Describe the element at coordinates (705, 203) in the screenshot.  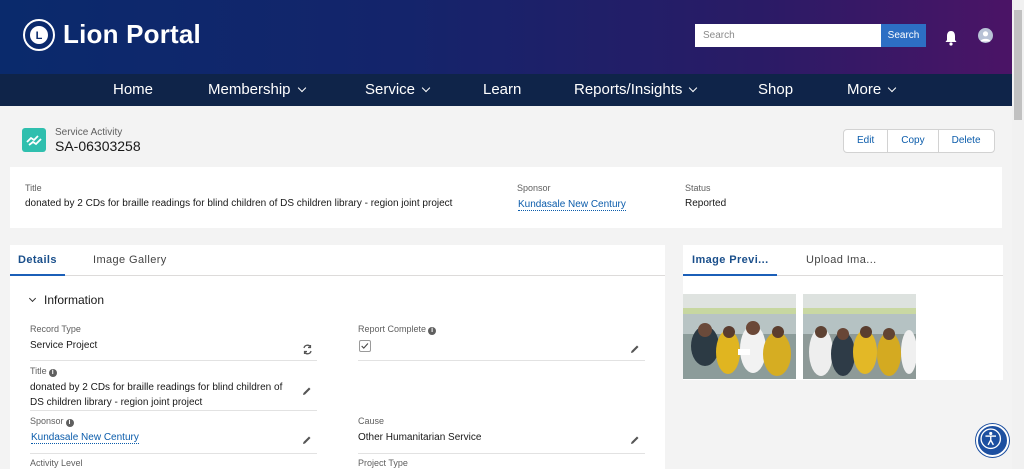
I see `highlight-status-value: Reported` at that location.